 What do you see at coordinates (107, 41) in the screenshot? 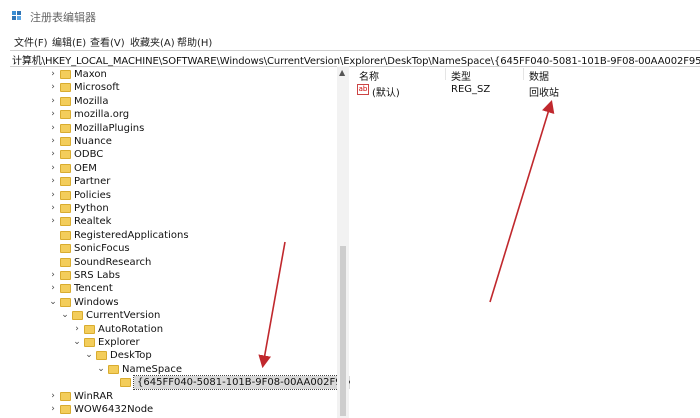
I see `menu-view: 查看(V)` at bounding box center [107, 41].